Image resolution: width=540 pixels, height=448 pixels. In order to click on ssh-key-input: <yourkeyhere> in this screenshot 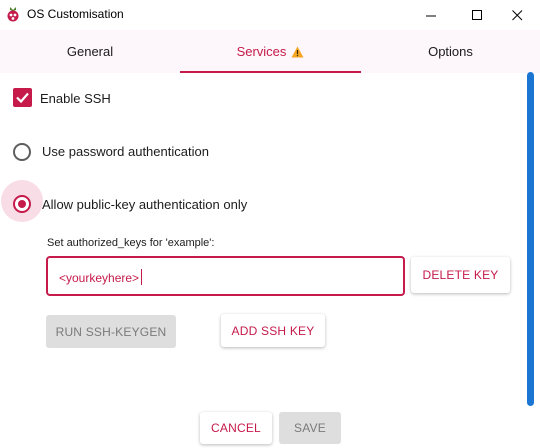, I will do `click(225, 276)`.